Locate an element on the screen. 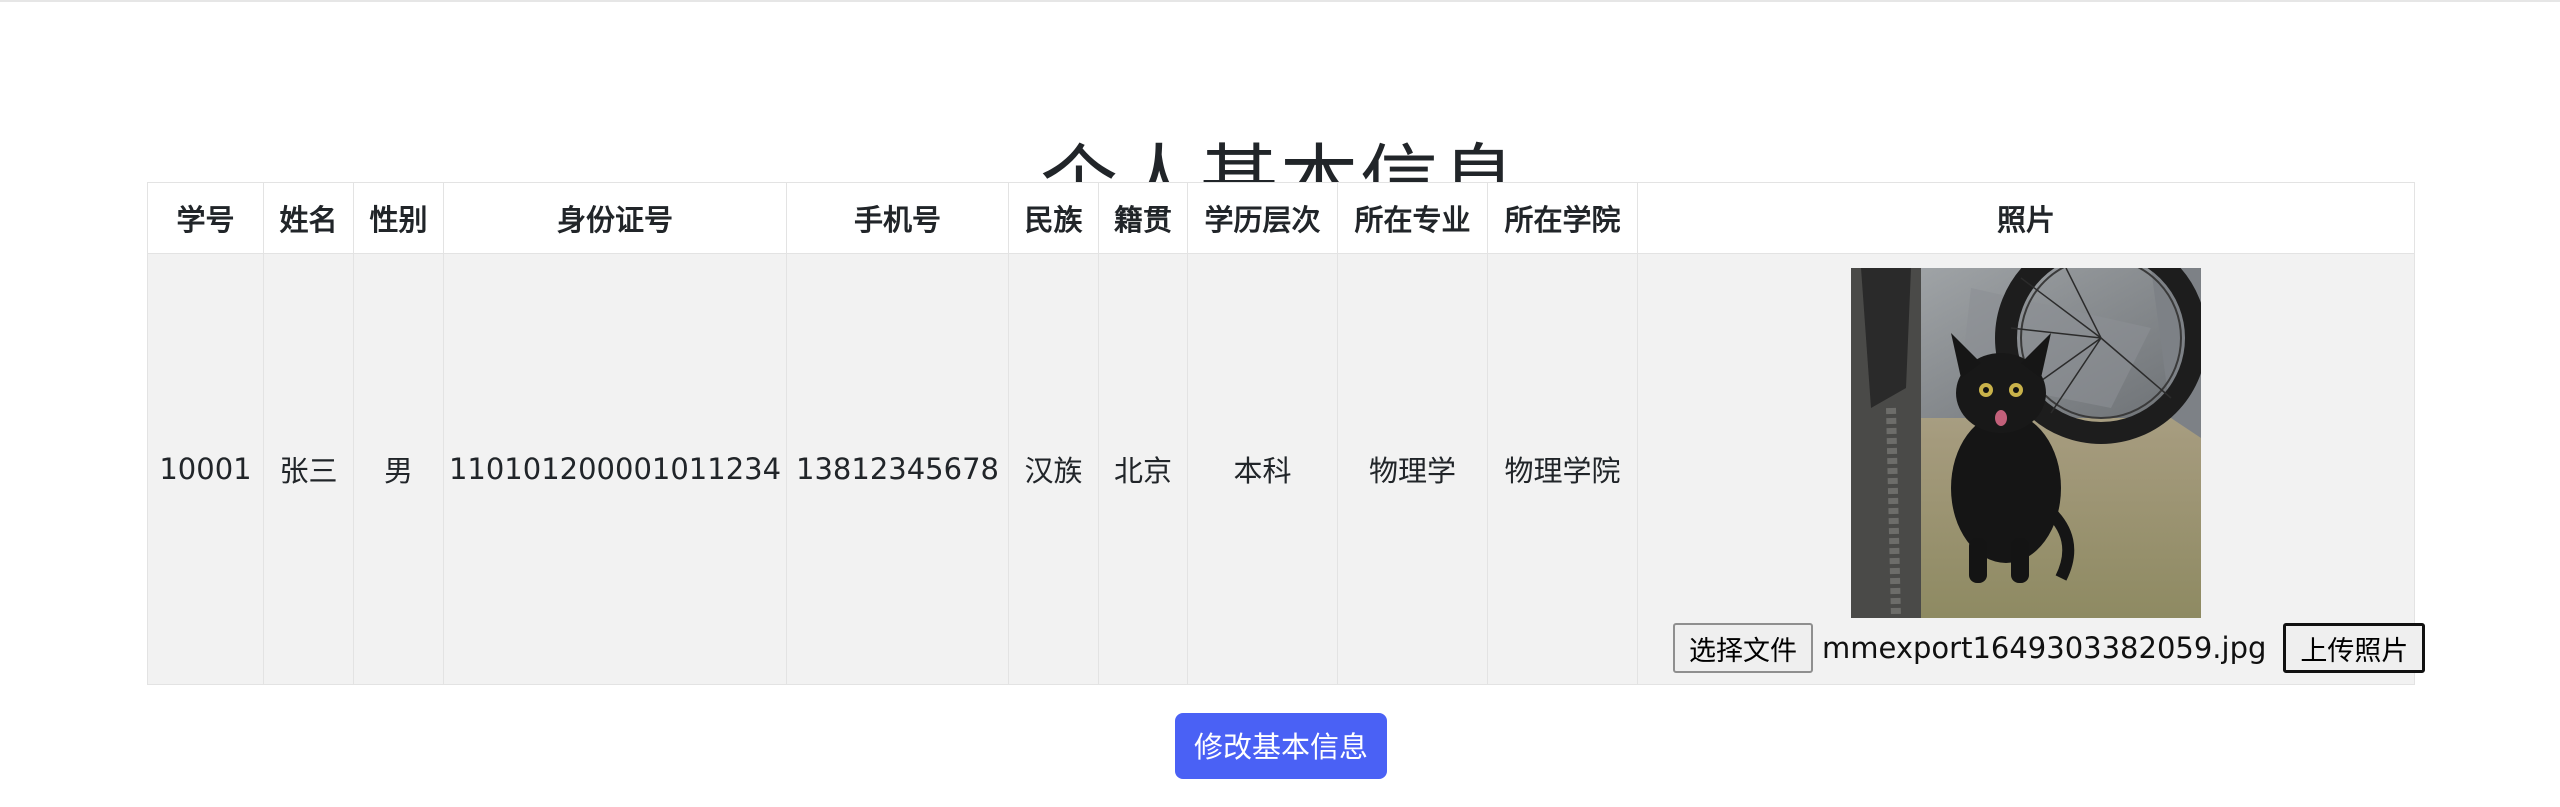 This screenshot has width=2560, height=807. cell-name: 张三 is located at coordinates (308, 469).